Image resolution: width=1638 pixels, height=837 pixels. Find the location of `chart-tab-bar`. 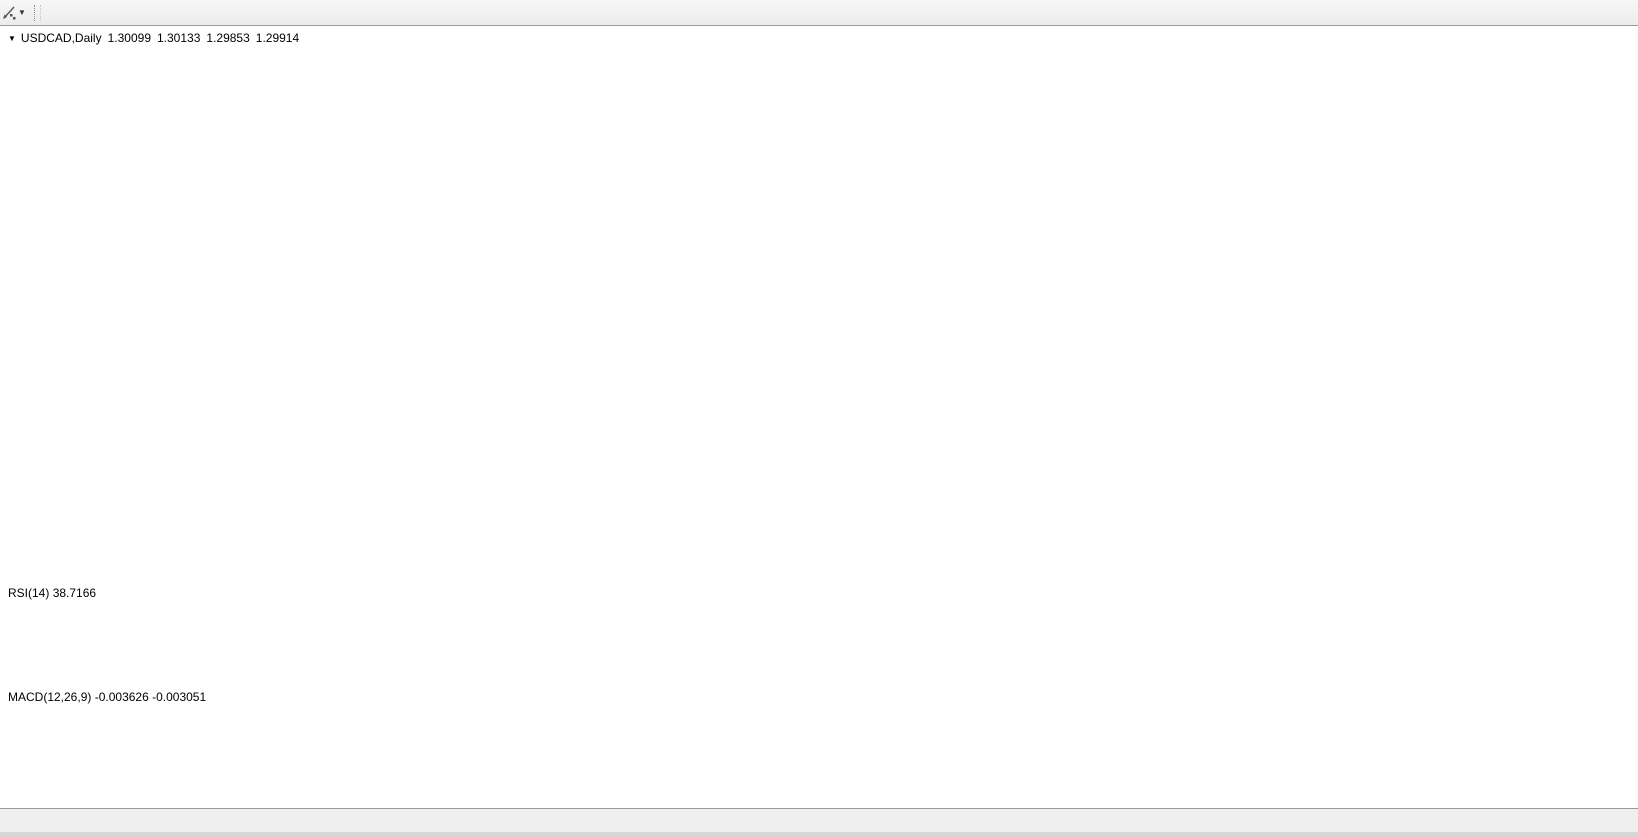

chart-tab-bar is located at coordinates (819, 820).